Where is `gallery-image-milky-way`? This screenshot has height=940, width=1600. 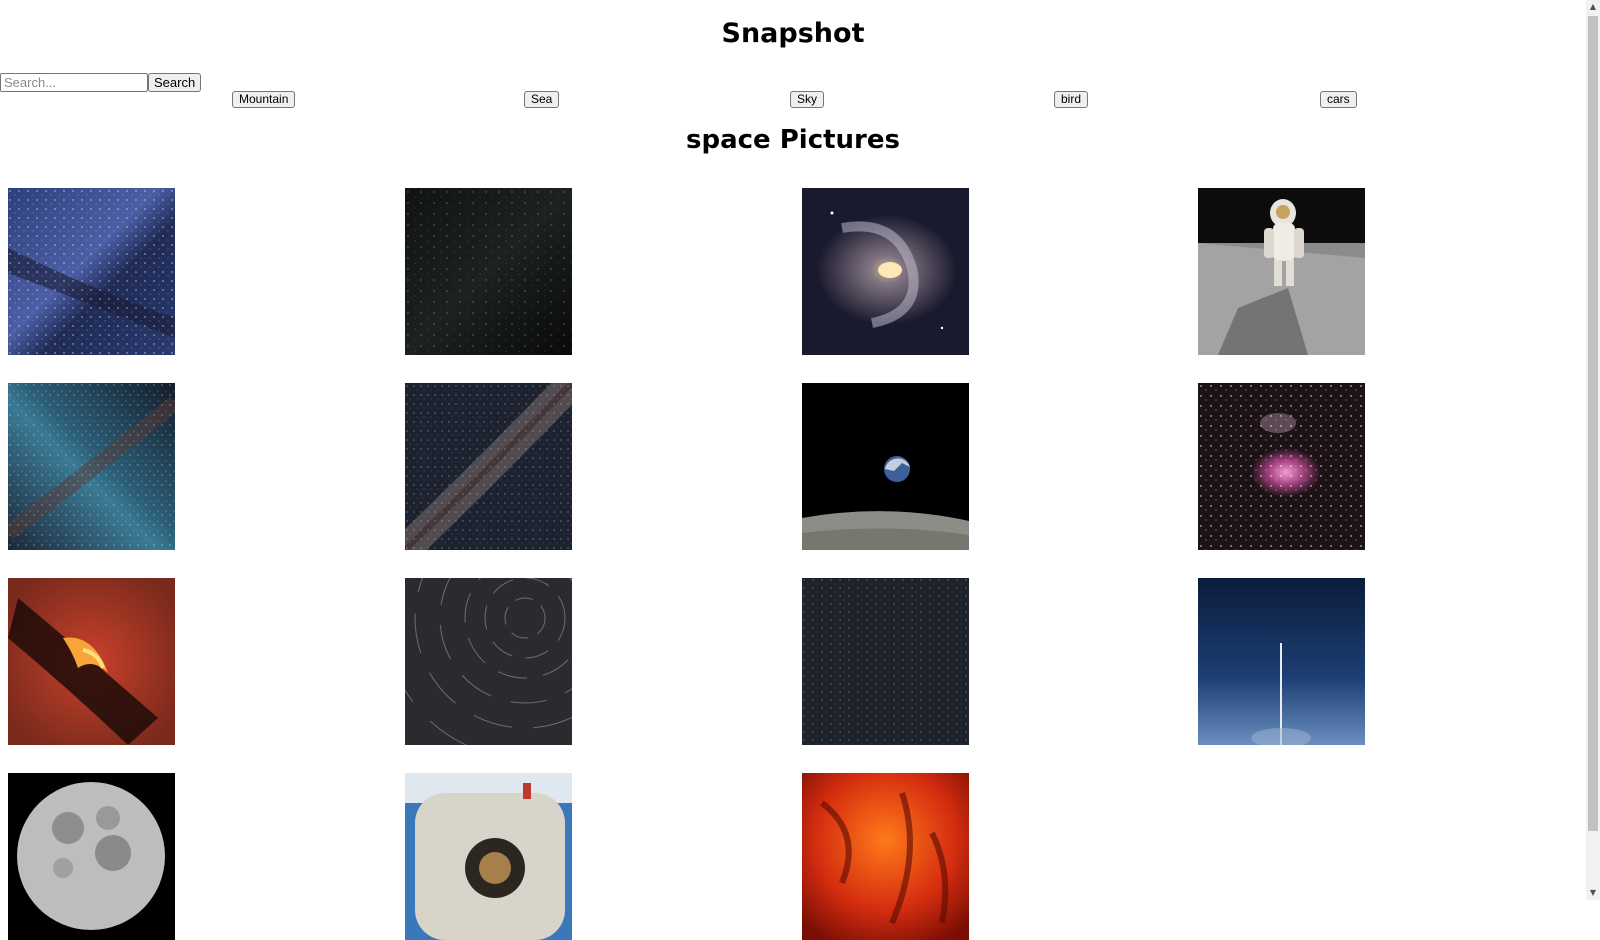 gallery-image-milky-way is located at coordinates (91, 271).